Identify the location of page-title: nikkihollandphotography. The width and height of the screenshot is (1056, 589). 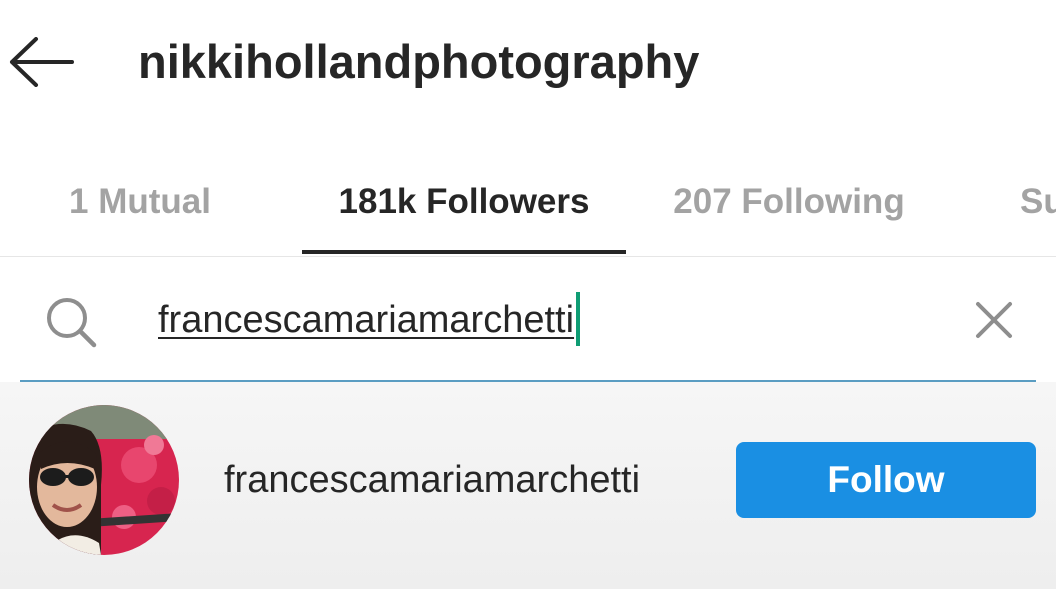
(419, 61).